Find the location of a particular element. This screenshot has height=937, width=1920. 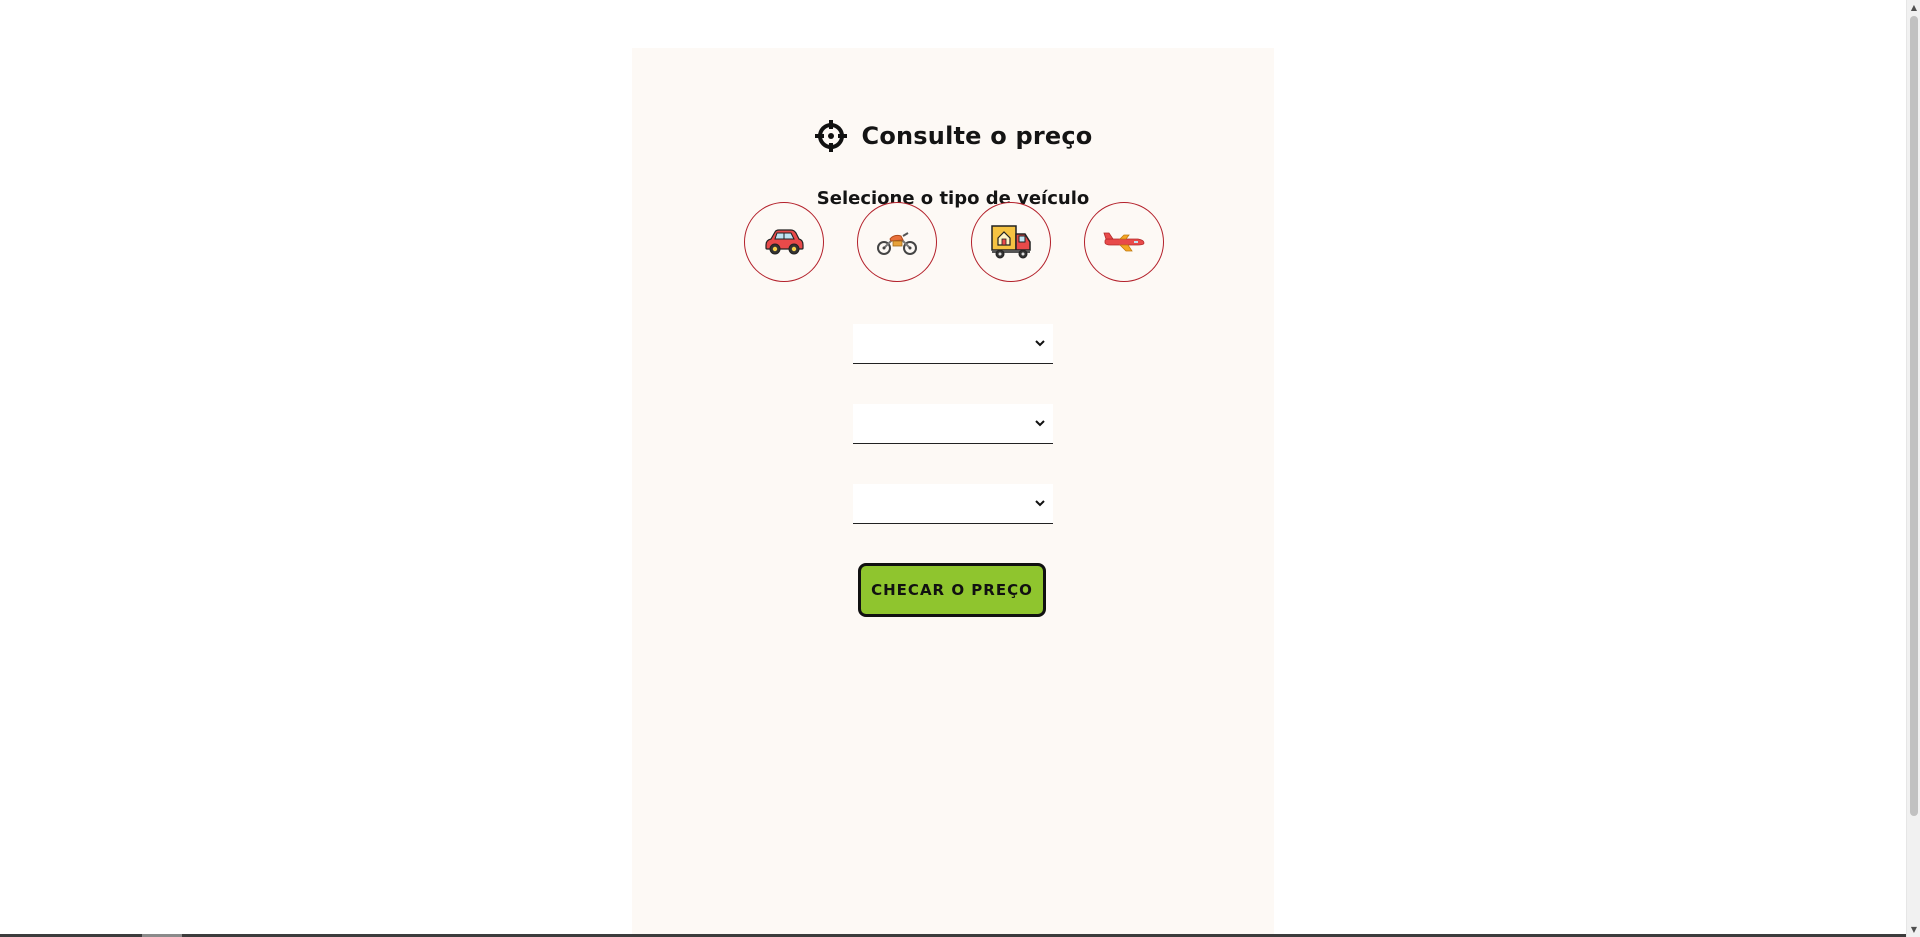

vehicle-type-options is located at coordinates (954, 243).